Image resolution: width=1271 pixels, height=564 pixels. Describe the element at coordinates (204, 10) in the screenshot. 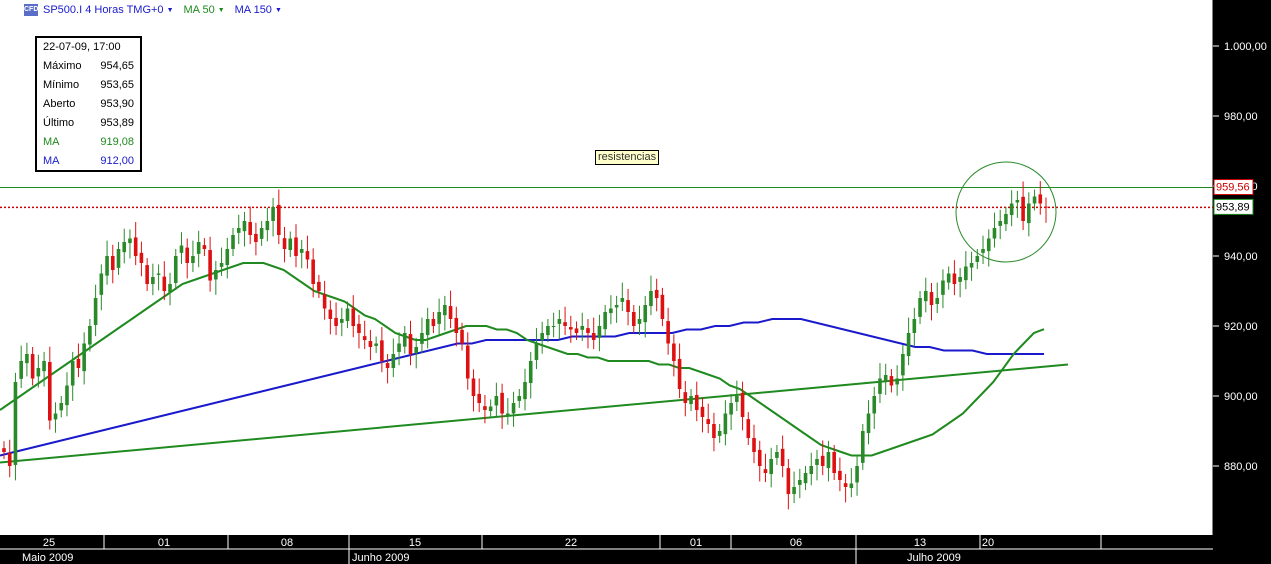

I see `ma50-selector: MA 50 ▼` at that location.